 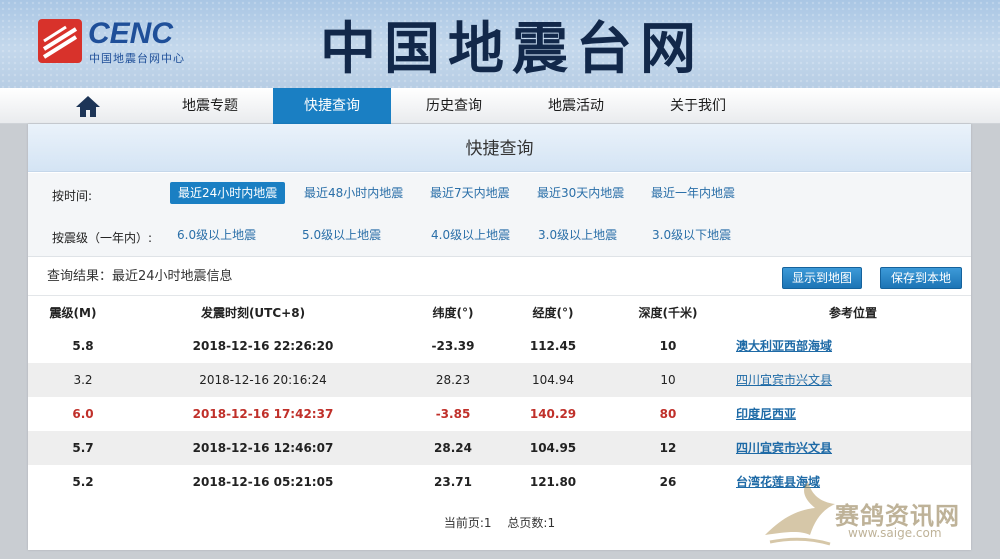 I want to click on col-header-time: 发震时刻(UTC+8), so click(x=253, y=313).